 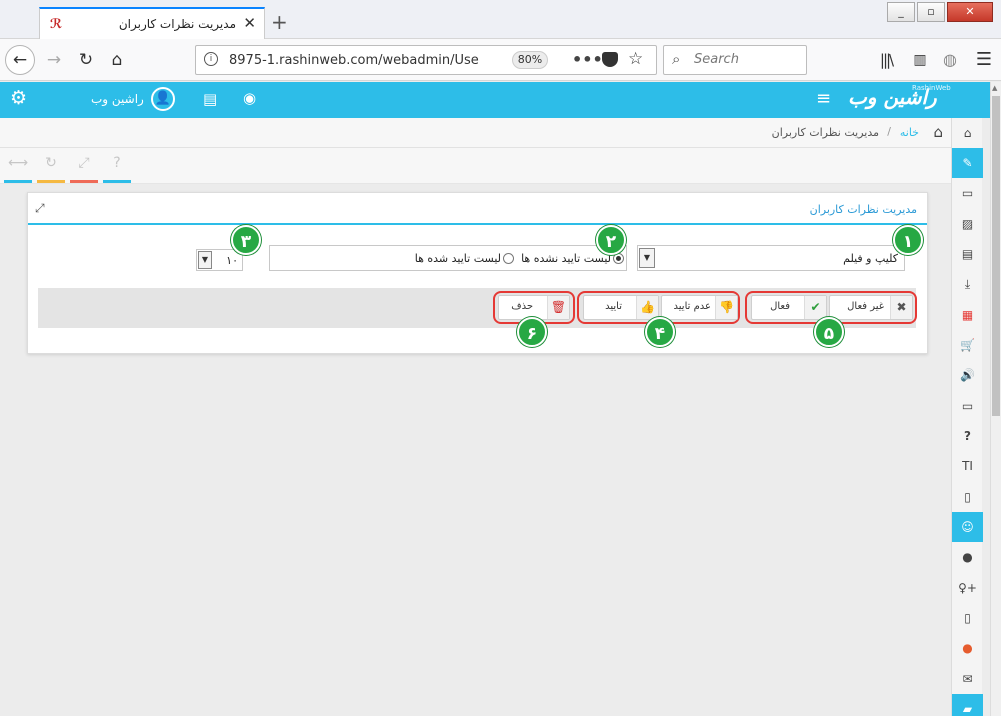 What do you see at coordinates (647, 307) in the screenshot?
I see `thumbs-up-icon: 👍` at bounding box center [647, 307].